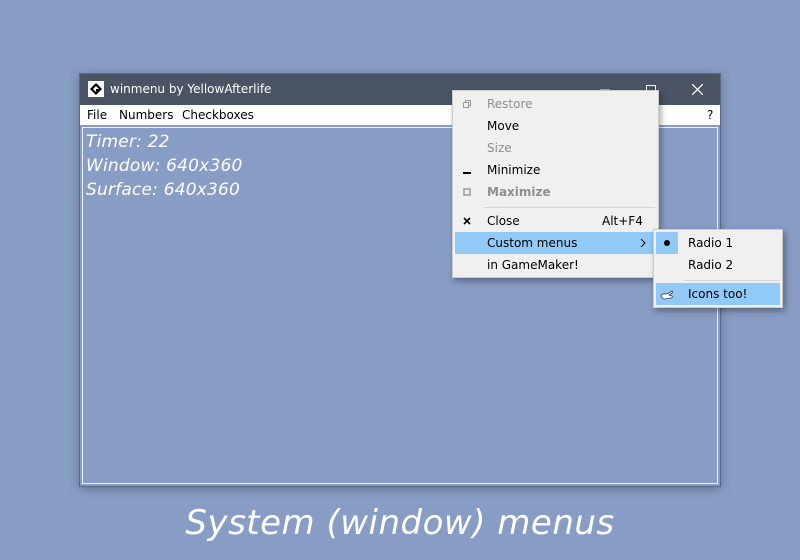  What do you see at coordinates (555, 170) in the screenshot?
I see `menu-item-minimize: Minimize` at bounding box center [555, 170].